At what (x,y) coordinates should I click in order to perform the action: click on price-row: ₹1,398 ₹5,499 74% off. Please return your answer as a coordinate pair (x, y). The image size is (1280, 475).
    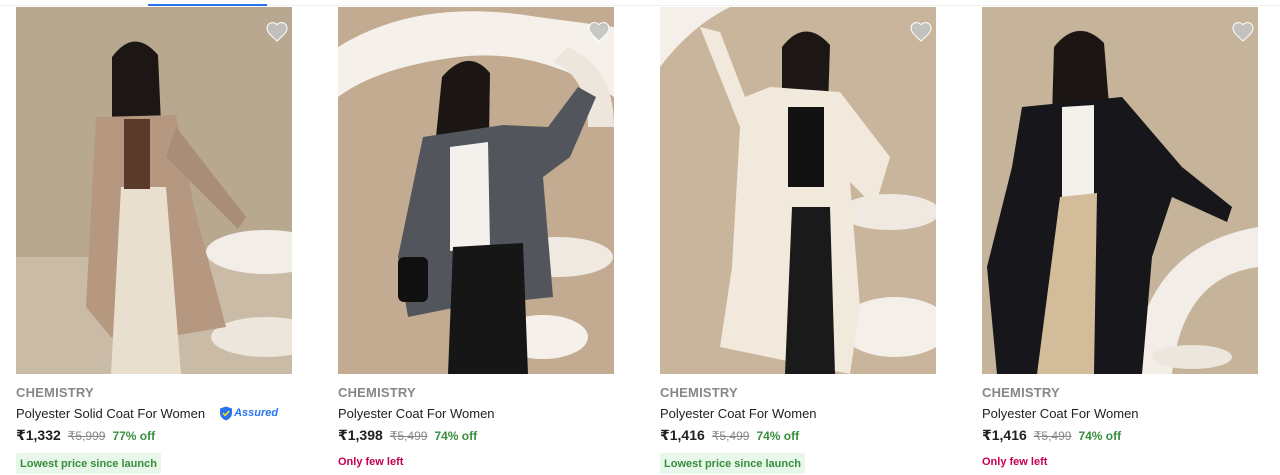
    Looking at the image, I should click on (407, 436).